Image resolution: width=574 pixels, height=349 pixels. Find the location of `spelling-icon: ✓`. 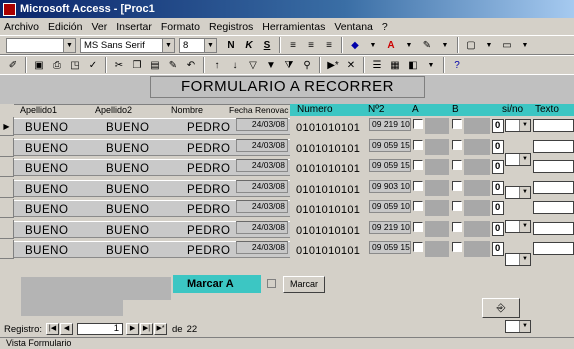

spelling-icon: ✓ is located at coordinates (93, 65).